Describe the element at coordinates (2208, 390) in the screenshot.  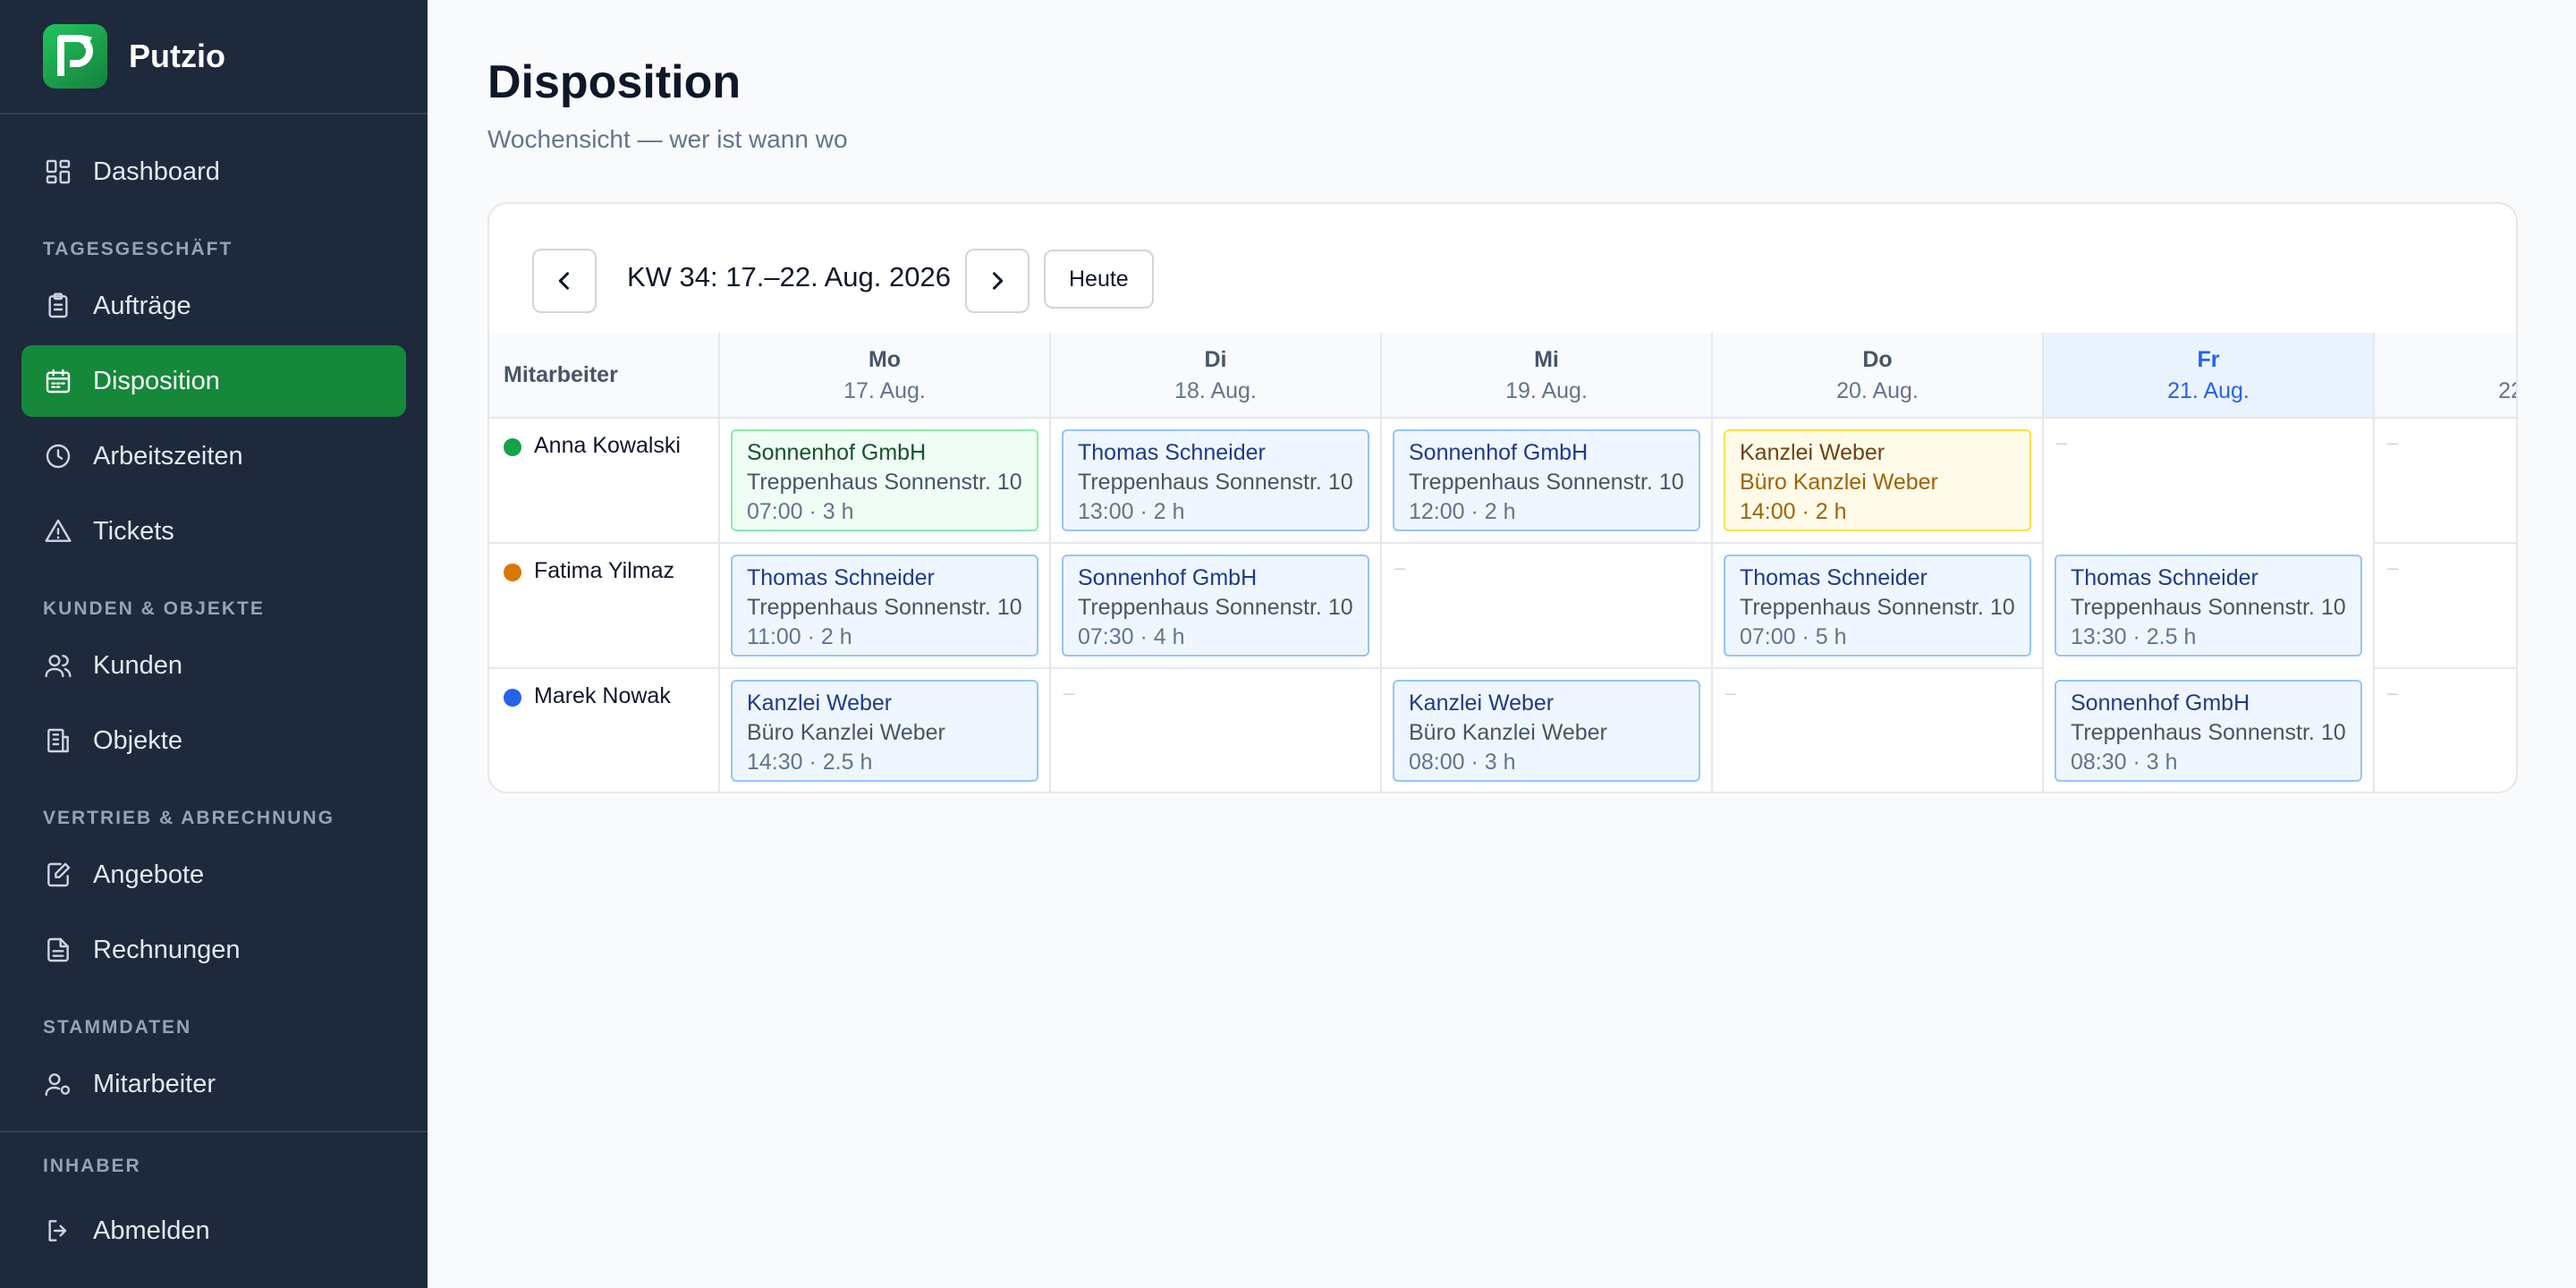
I see `day-date: 21. Aug.` at that location.